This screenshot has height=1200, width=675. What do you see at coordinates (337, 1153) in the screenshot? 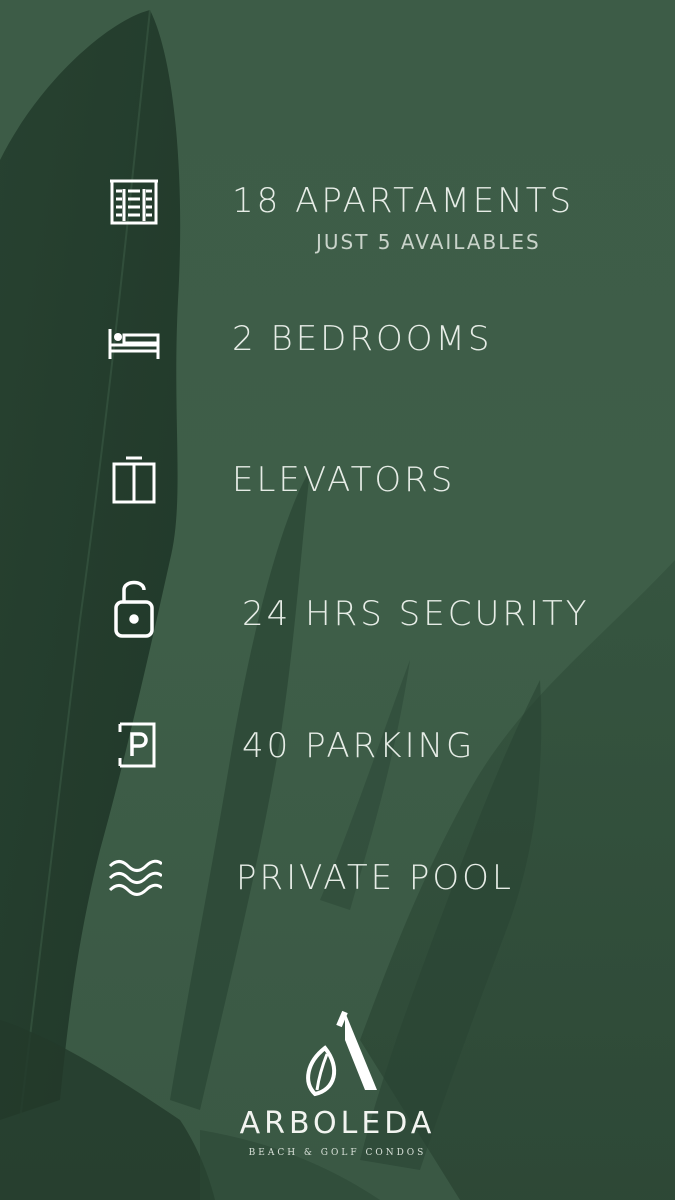
I see `brand-tagline: BEACH & GOLF CONDOS` at bounding box center [337, 1153].